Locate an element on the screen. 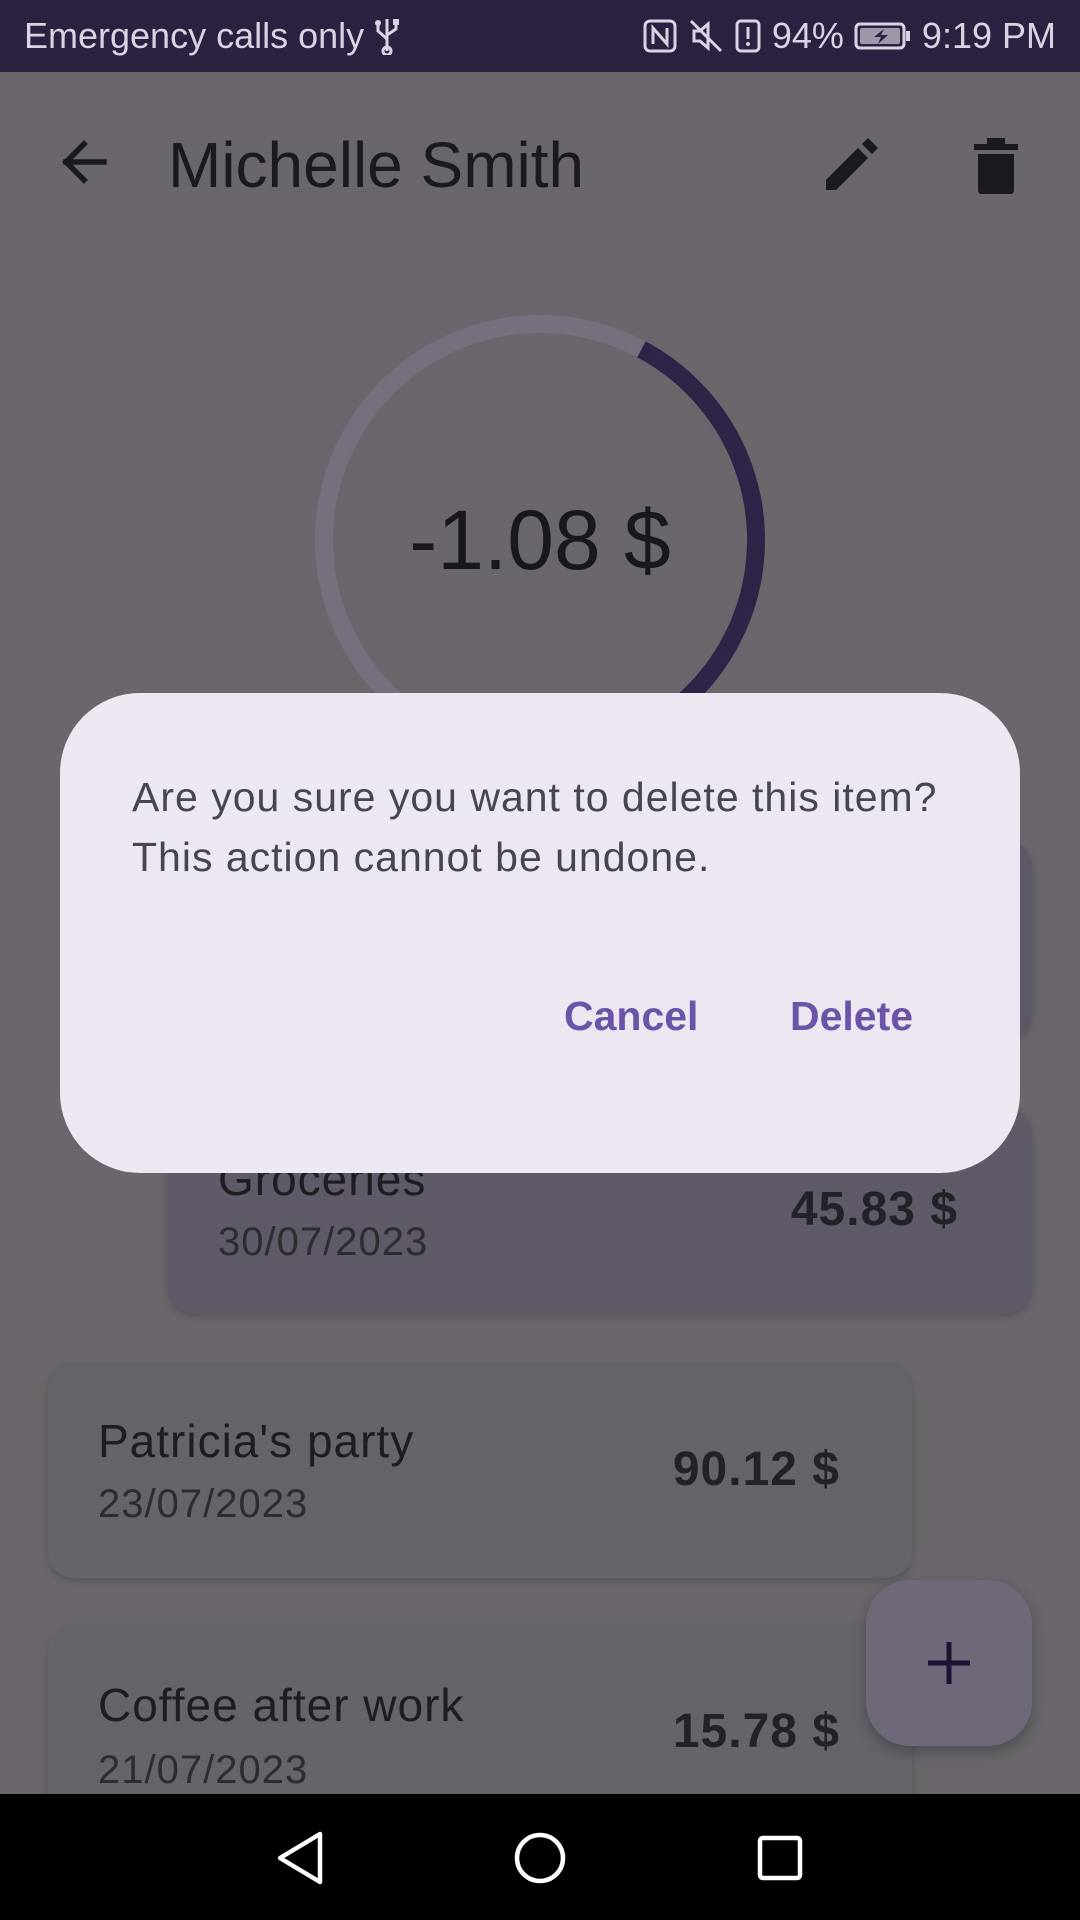 The image size is (1080, 1920). system-nav-bar is located at coordinates (540, 1857).